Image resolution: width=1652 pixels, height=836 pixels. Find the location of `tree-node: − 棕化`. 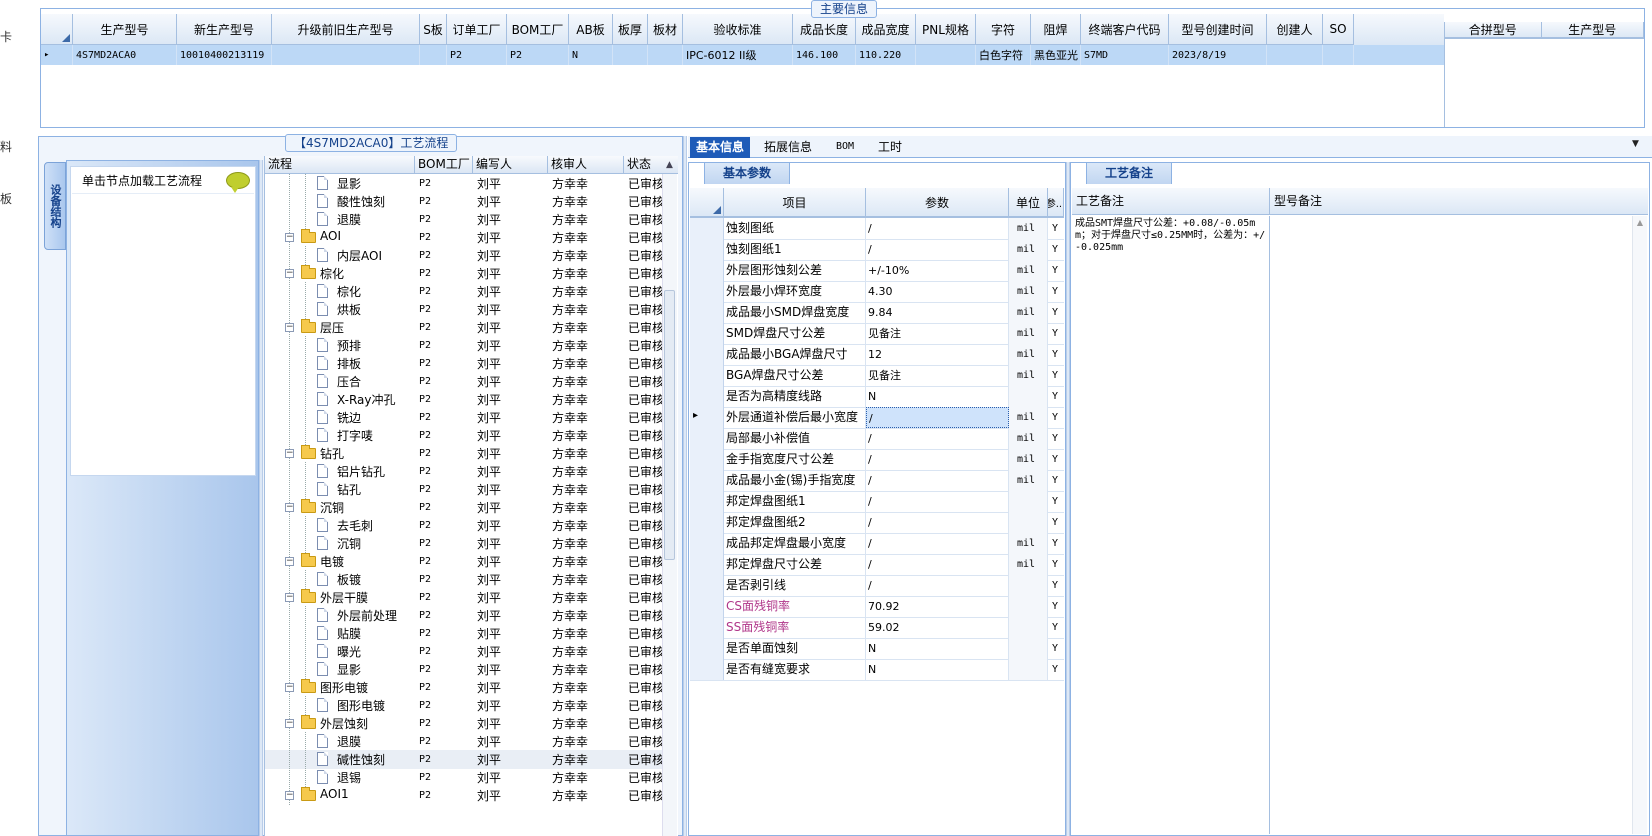

tree-node: − 棕化 is located at coordinates (340, 273).